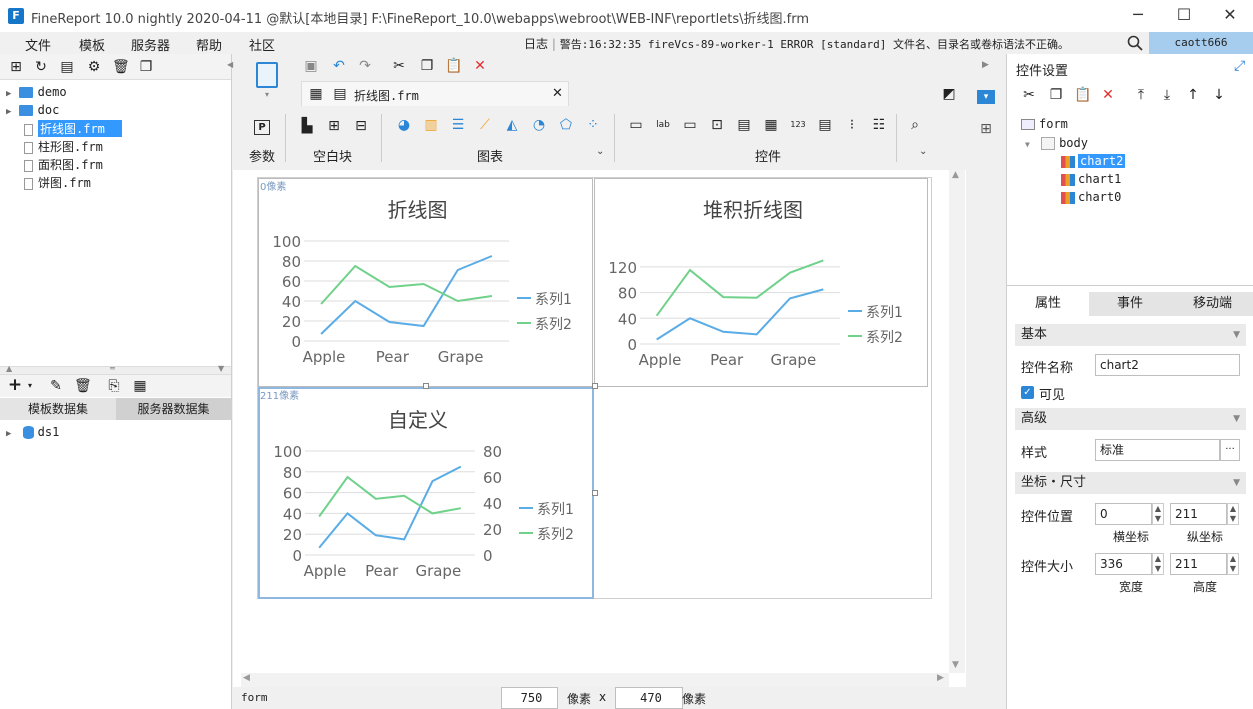 This screenshot has height=709, width=1253. Describe the element at coordinates (262, 155) in the screenshot. I see `group-parameter: 参数` at that location.